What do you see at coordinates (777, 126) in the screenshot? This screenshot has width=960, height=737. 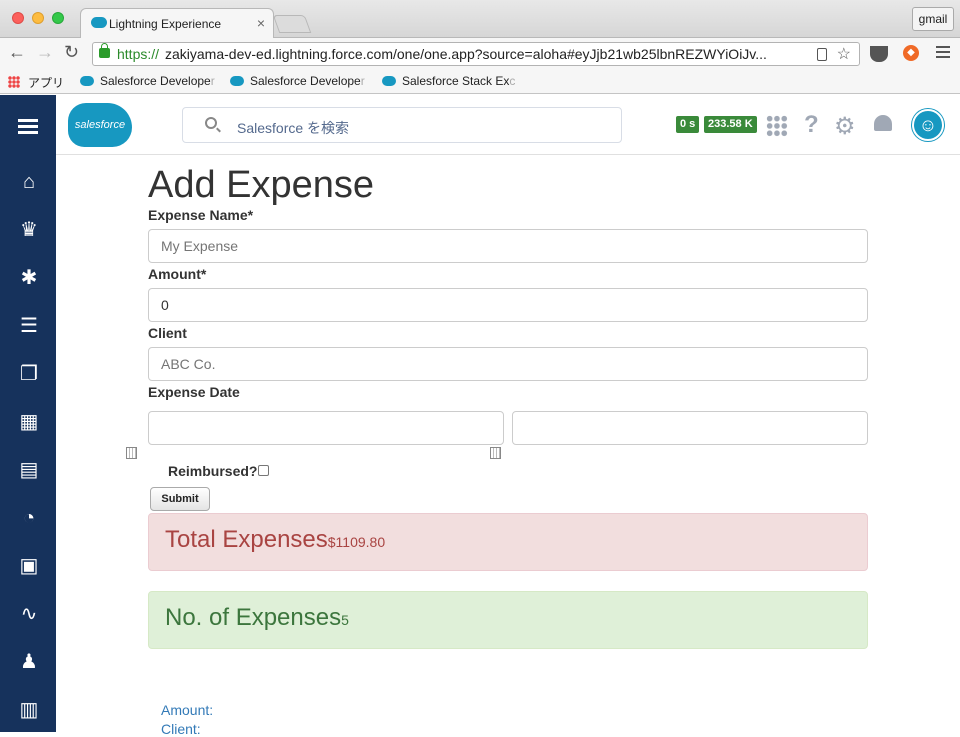 I see `app-launcher-icon` at bounding box center [777, 126].